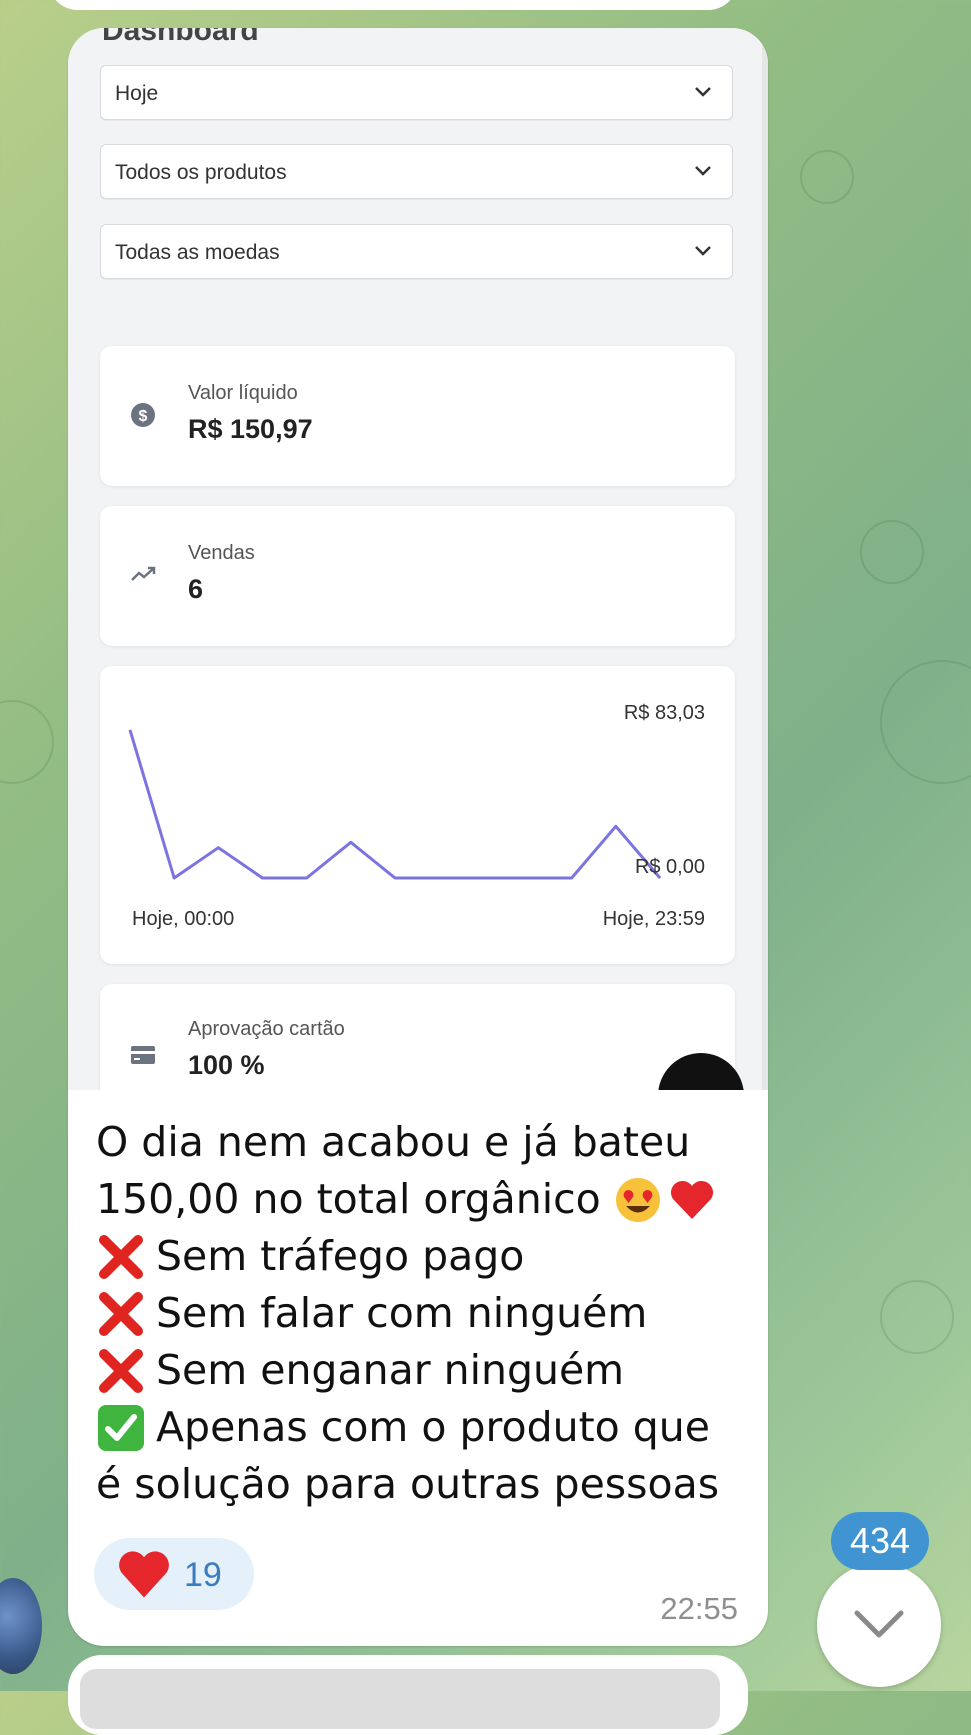 This screenshot has height=1735, width=971. What do you see at coordinates (201, 172) in the screenshot?
I see `product-select-value: Todos os produtos` at bounding box center [201, 172].